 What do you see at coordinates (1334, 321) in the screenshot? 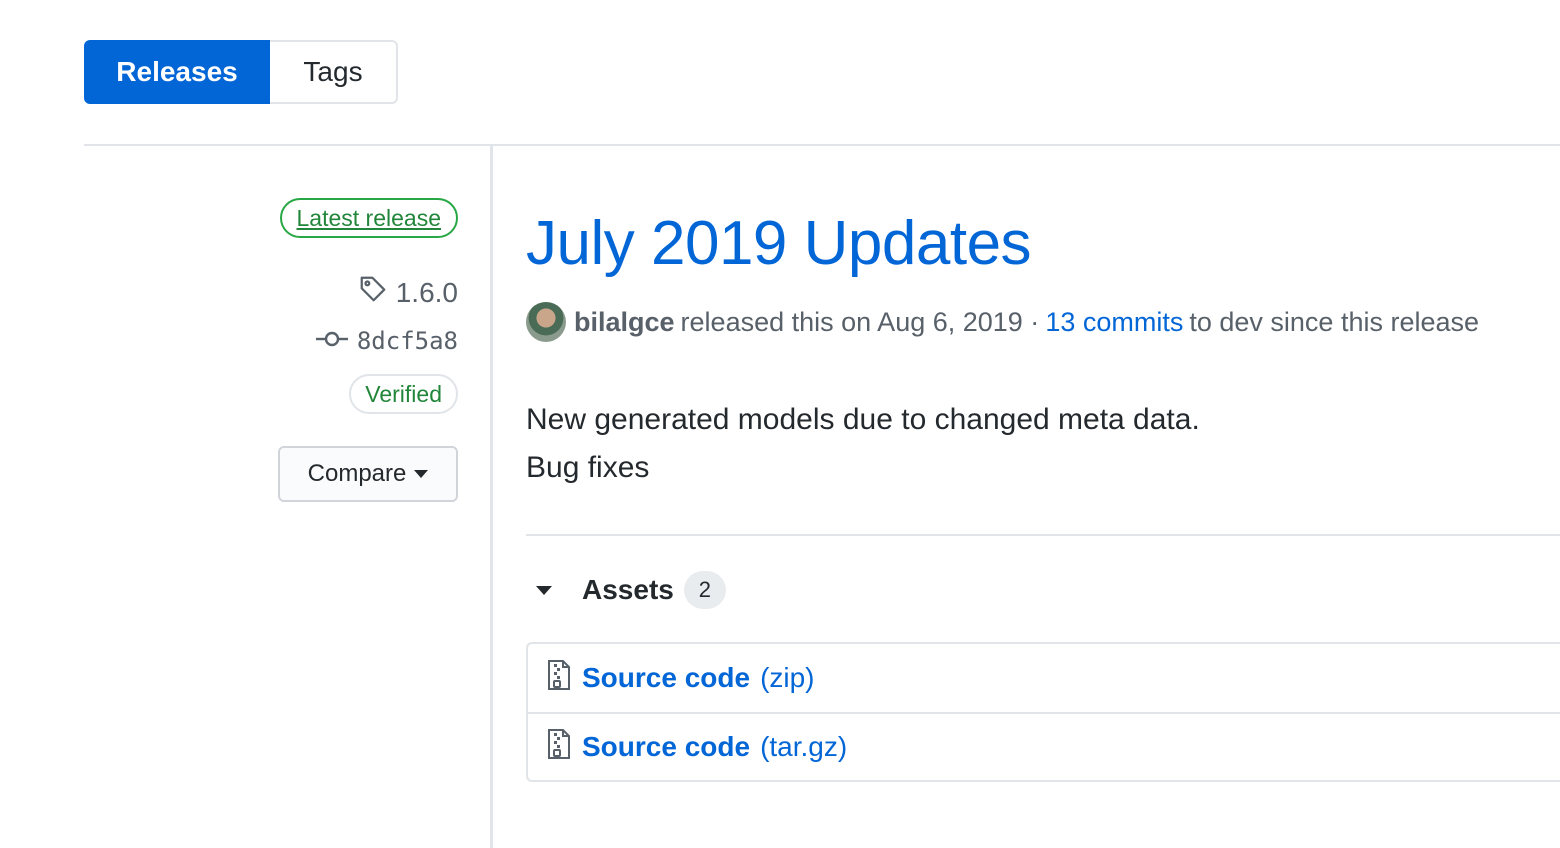
I see `commits-suffix: to dev since this release` at bounding box center [1334, 321].